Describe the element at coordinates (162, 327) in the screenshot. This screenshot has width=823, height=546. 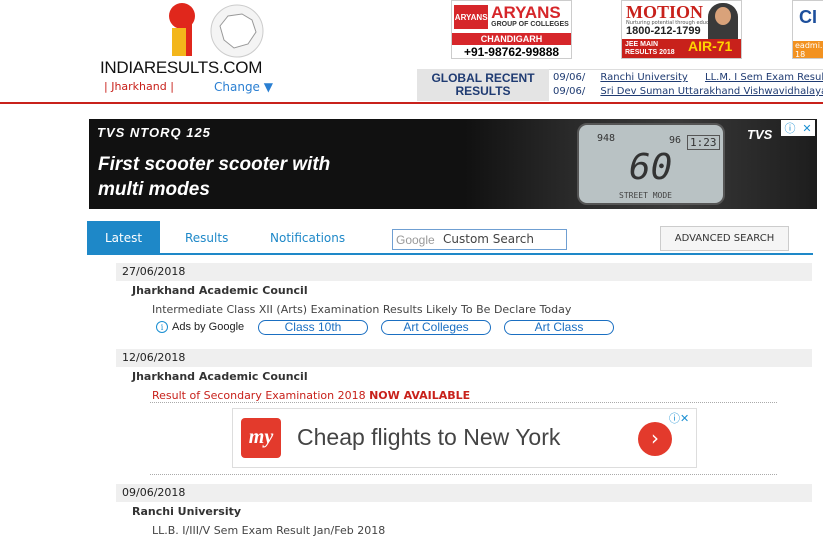
I see `ad-info-icon: i` at that location.